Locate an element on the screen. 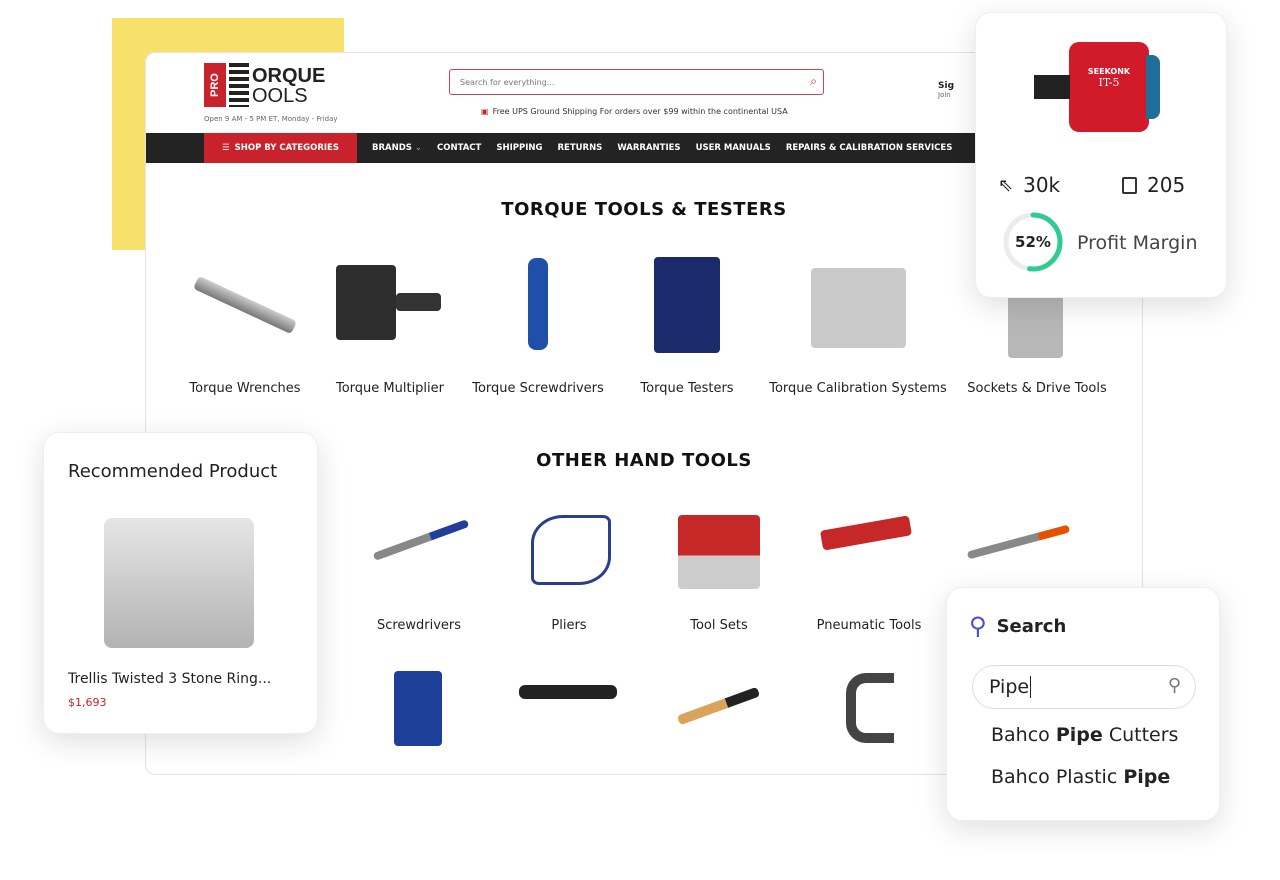 Image resolution: width=1280 pixels, height=880 pixels. search-icon: ⌕ is located at coordinates (813, 81).